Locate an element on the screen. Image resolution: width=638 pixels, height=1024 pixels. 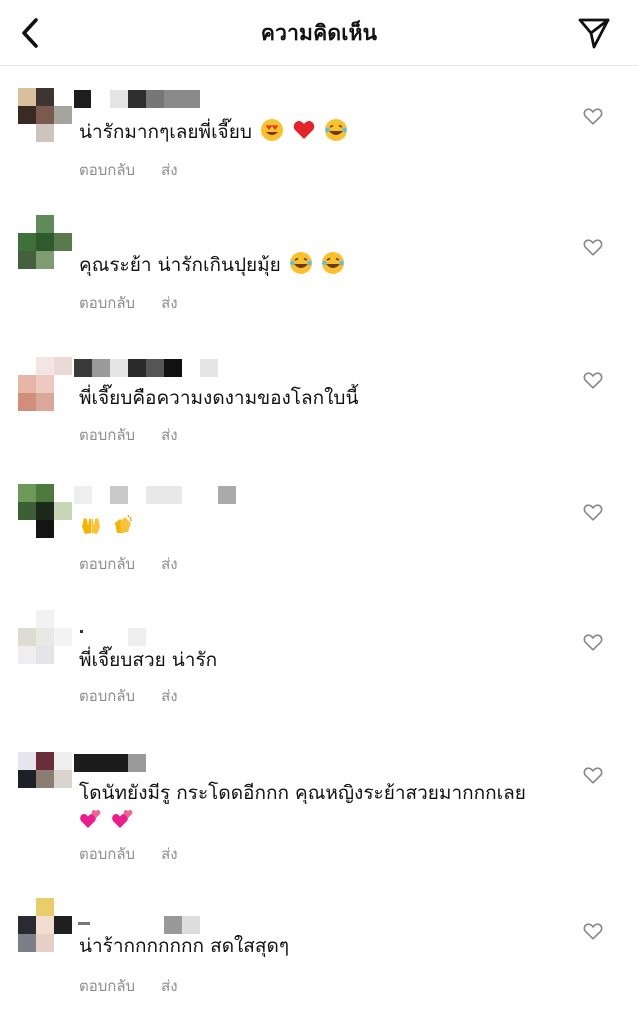
share-button is located at coordinates (594, 33).